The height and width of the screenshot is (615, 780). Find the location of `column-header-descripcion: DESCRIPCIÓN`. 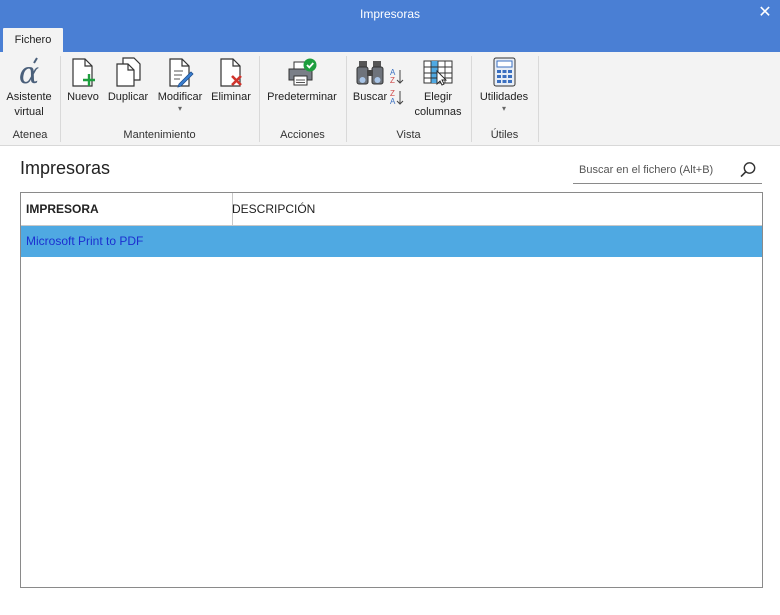

column-header-descripcion: DESCRIPCIÓN is located at coordinates (492, 209).